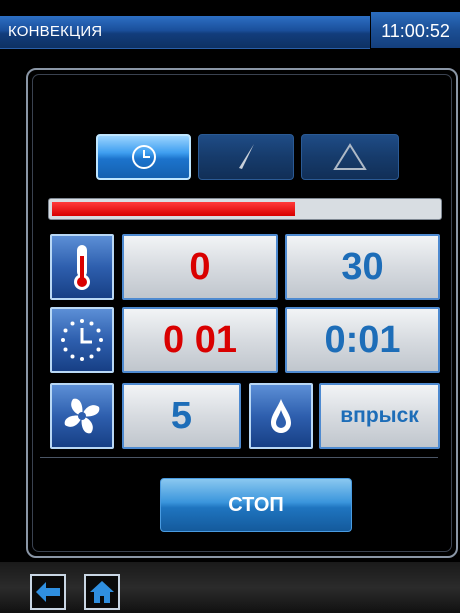  I want to click on temperature-tile, so click(82, 267).